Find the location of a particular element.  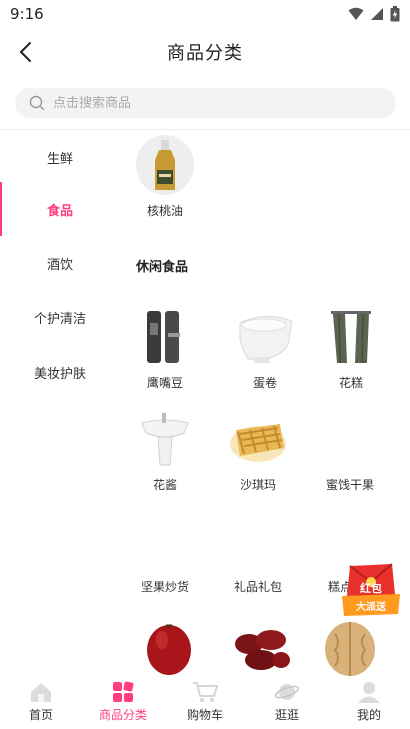

tab-explore: 逛逛 is located at coordinates (287, 704).